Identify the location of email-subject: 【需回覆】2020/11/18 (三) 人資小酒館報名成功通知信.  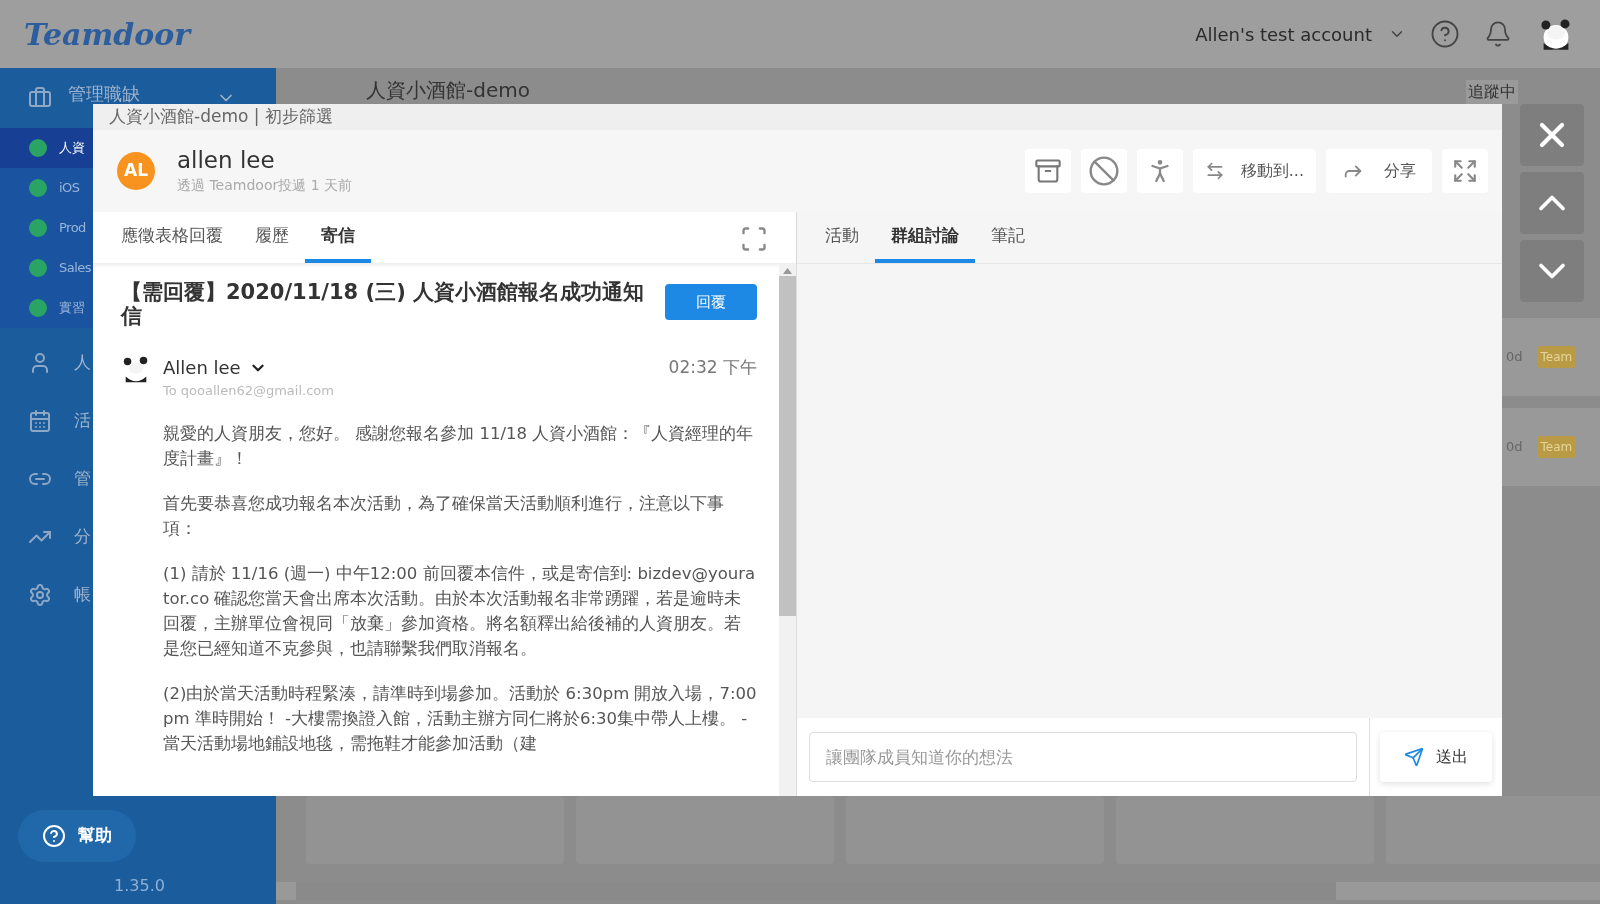
(383, 304).